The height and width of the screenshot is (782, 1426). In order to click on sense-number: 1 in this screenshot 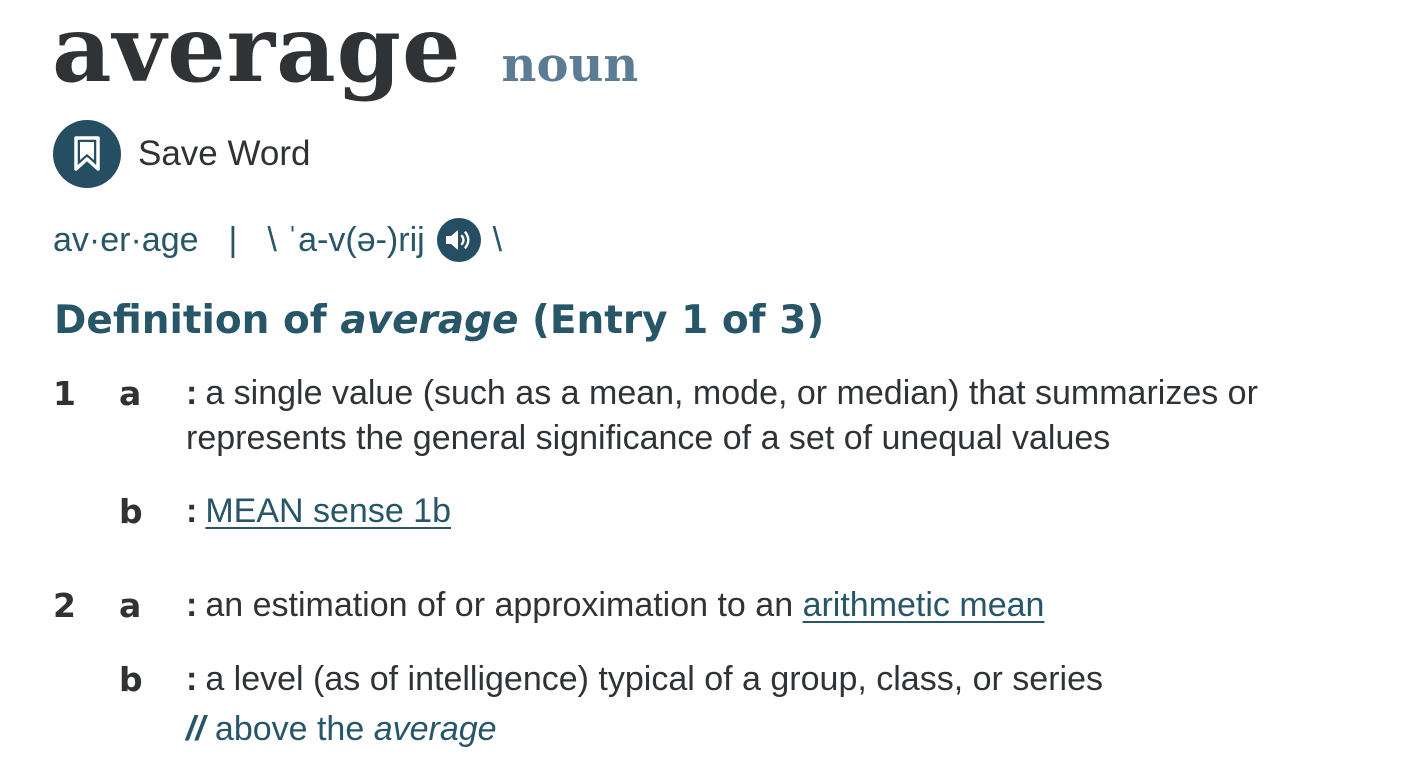, I will do `click(64, 393)`.